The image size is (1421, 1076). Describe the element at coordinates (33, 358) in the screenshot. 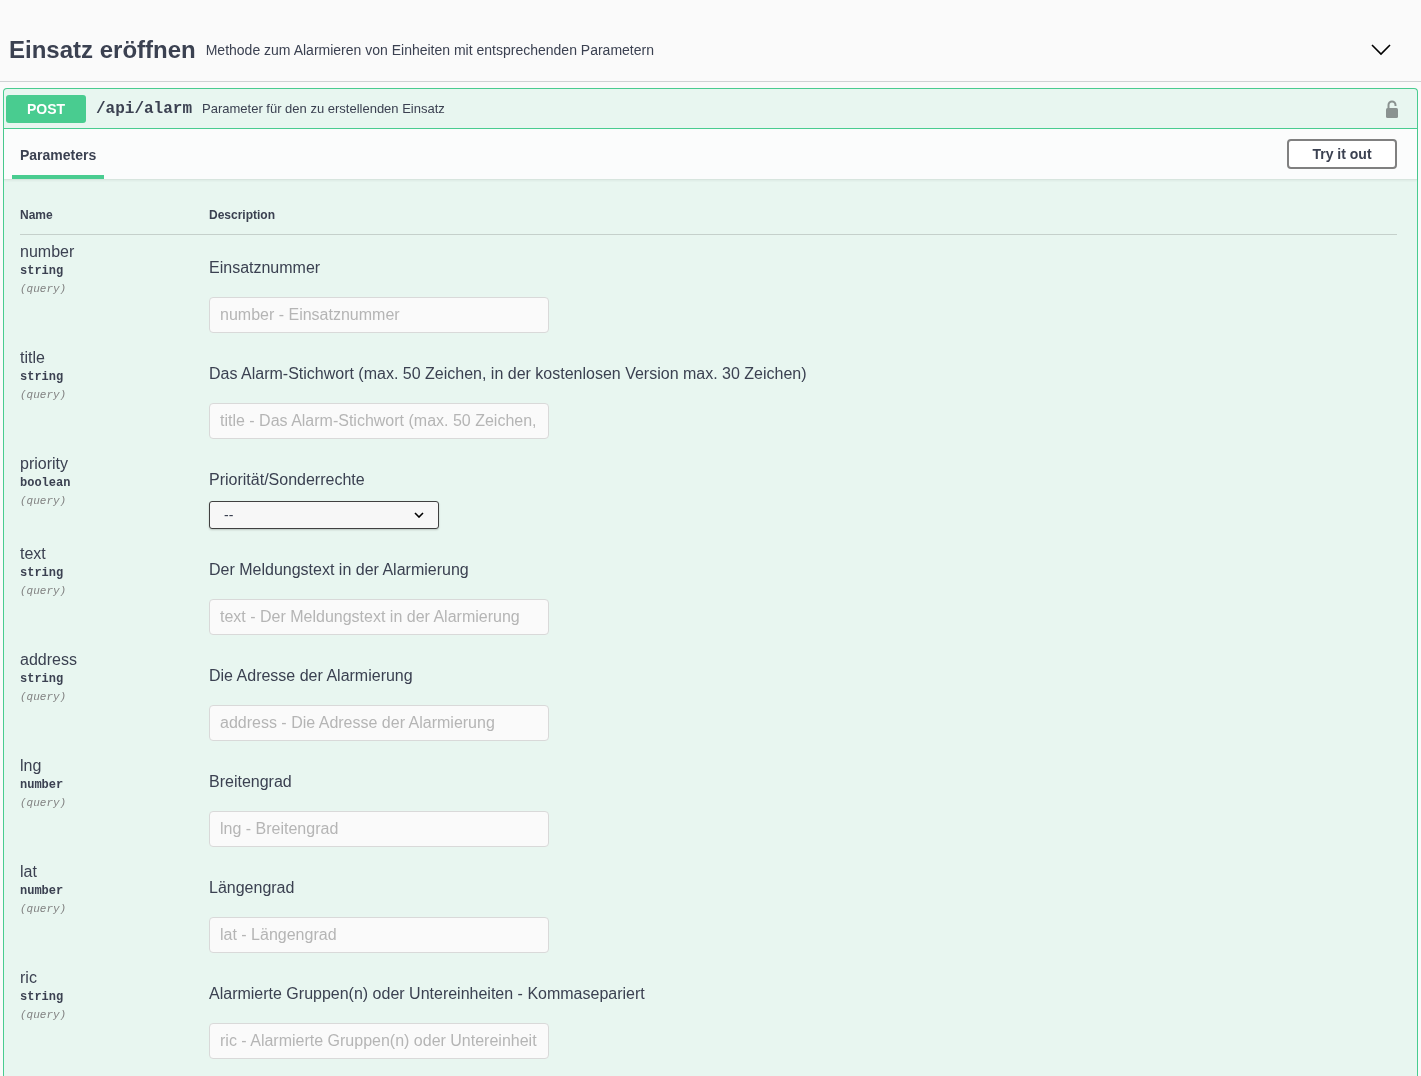

I see `parameter-name: title` at that location.